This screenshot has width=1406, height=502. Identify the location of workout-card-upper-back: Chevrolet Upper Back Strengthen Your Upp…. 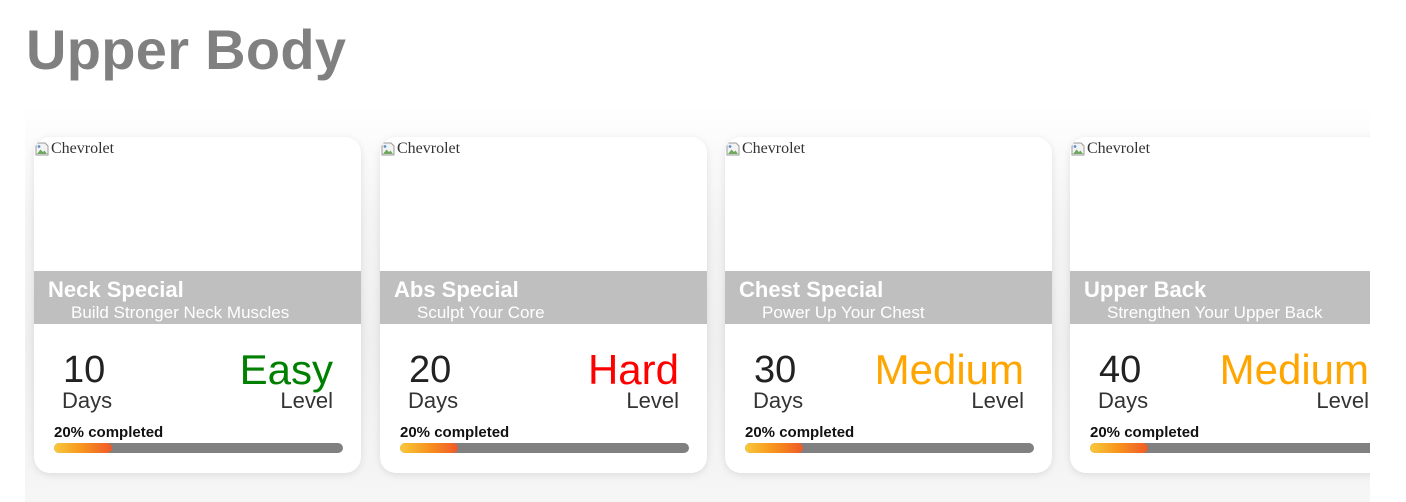
(1220, 305).